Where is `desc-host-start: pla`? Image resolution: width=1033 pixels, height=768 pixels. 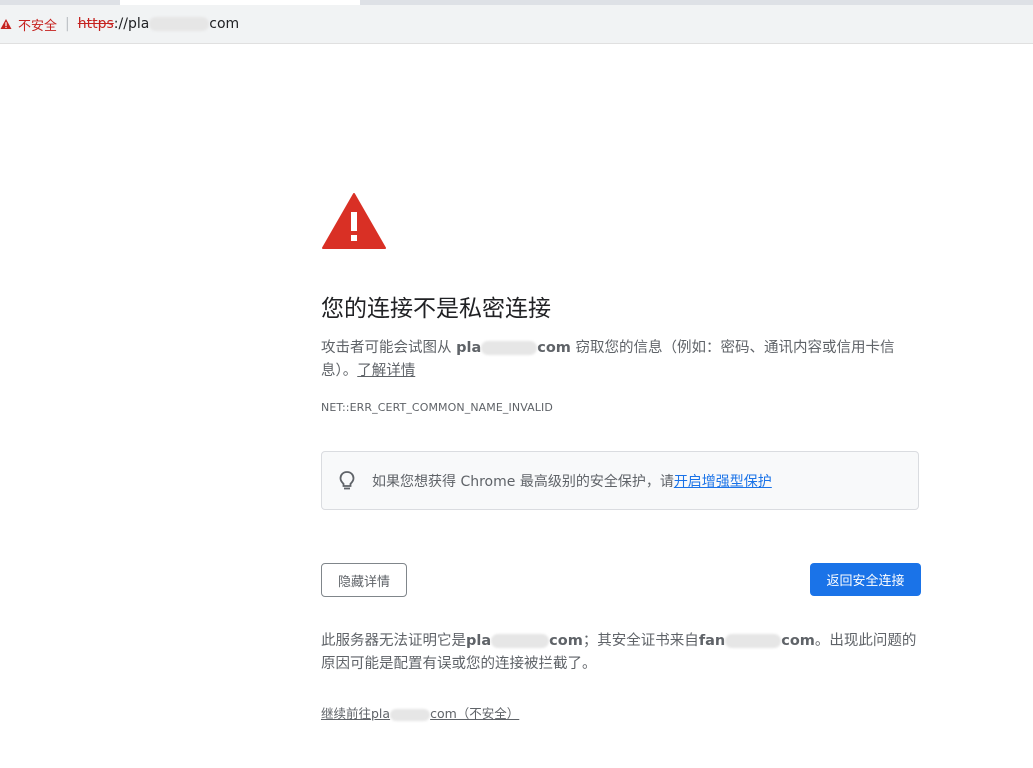
desc-host-start: pla is located at coordinates (469, 348).